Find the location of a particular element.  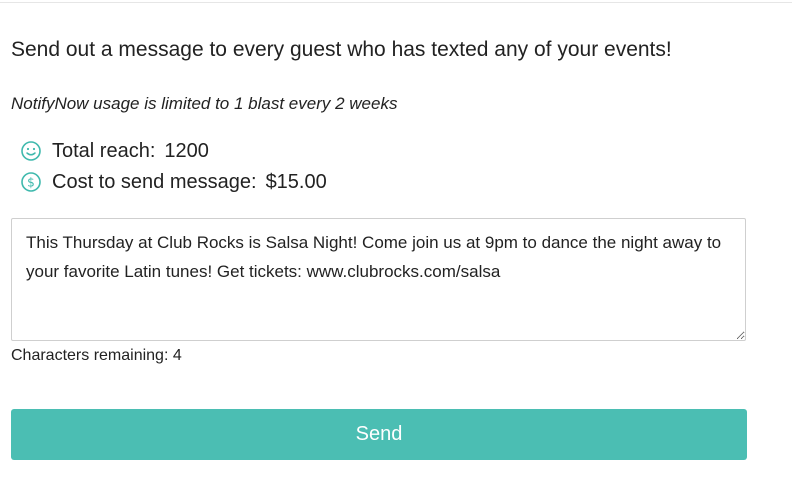

dollar-circle-icon: $ is located at coordinates (31, 182).